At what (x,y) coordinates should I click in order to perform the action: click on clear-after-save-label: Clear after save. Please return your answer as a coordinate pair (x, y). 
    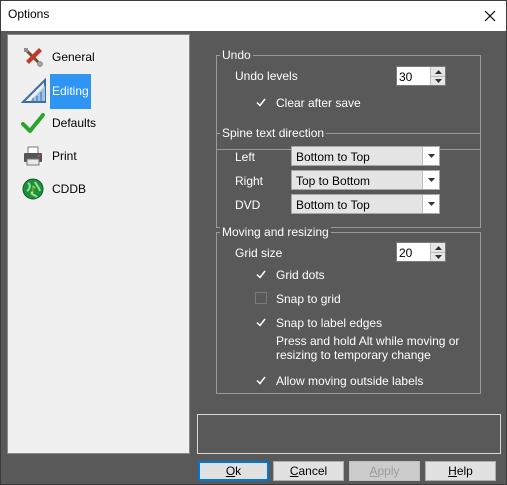
    Looking at the image, I should click on (318, 103).